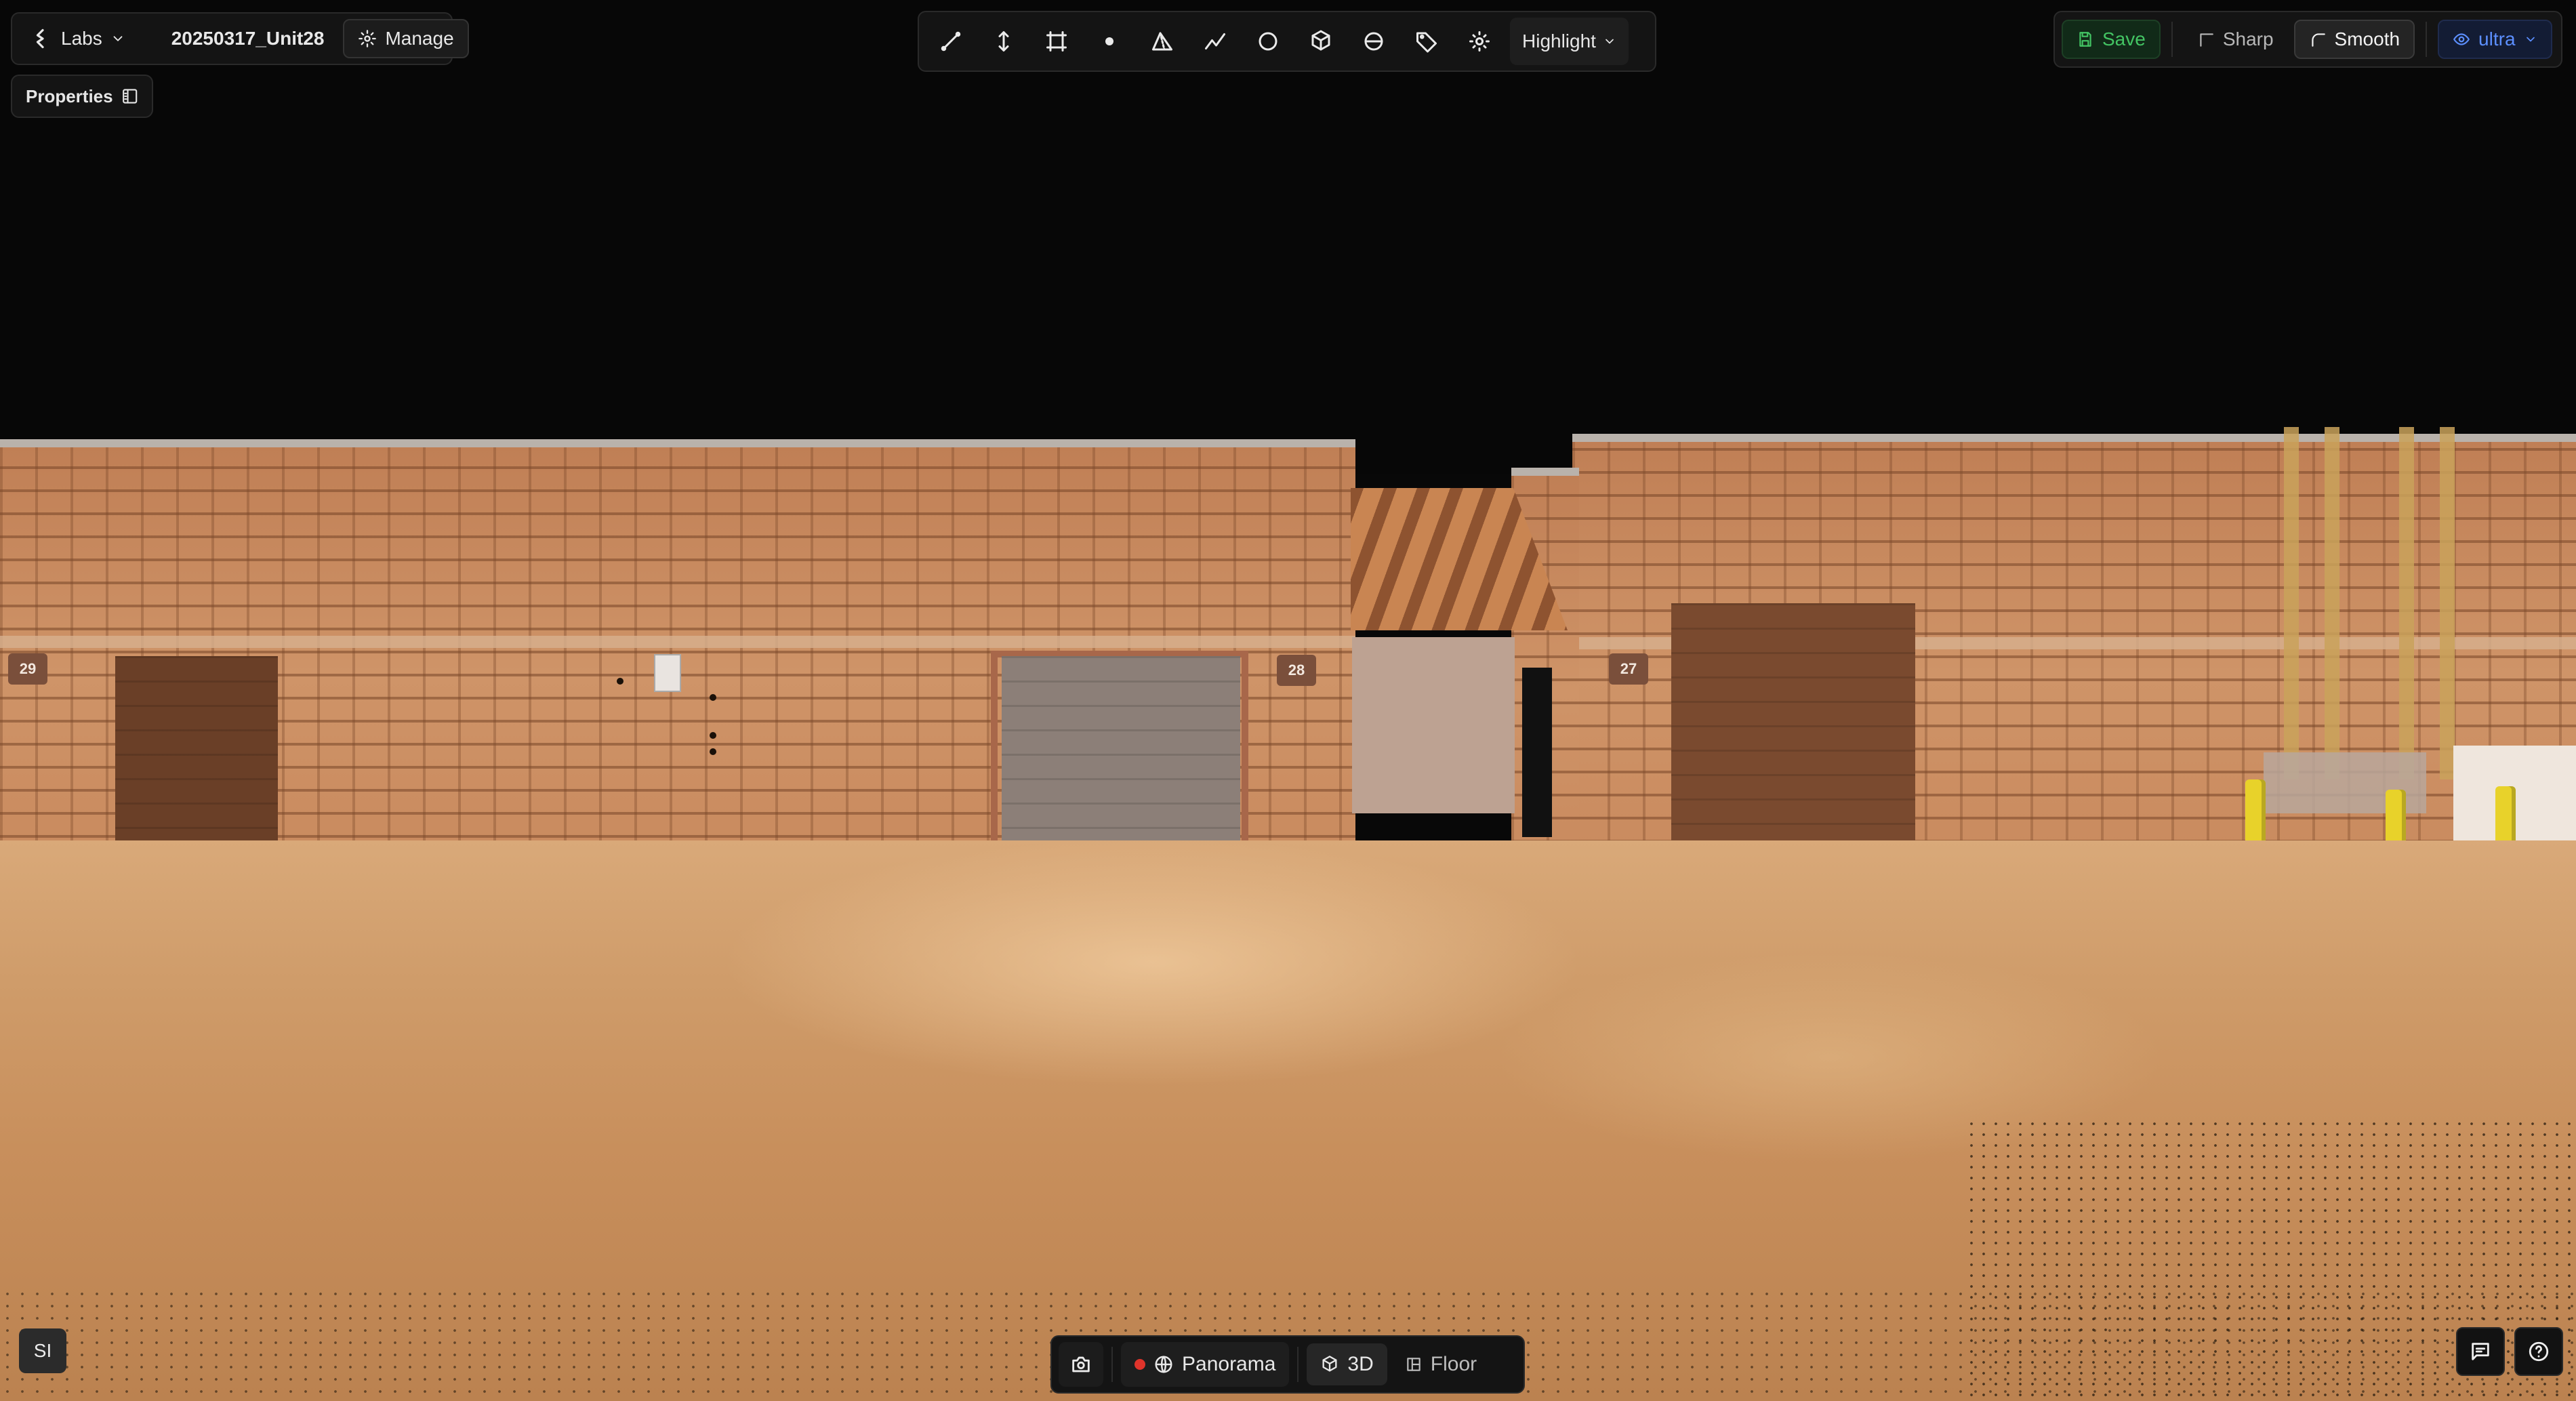 This screenshot has width=2576, height=1401. Describe the element at coordinates (2461, 39) in the screenshot. I see `eye-icon` at that location.